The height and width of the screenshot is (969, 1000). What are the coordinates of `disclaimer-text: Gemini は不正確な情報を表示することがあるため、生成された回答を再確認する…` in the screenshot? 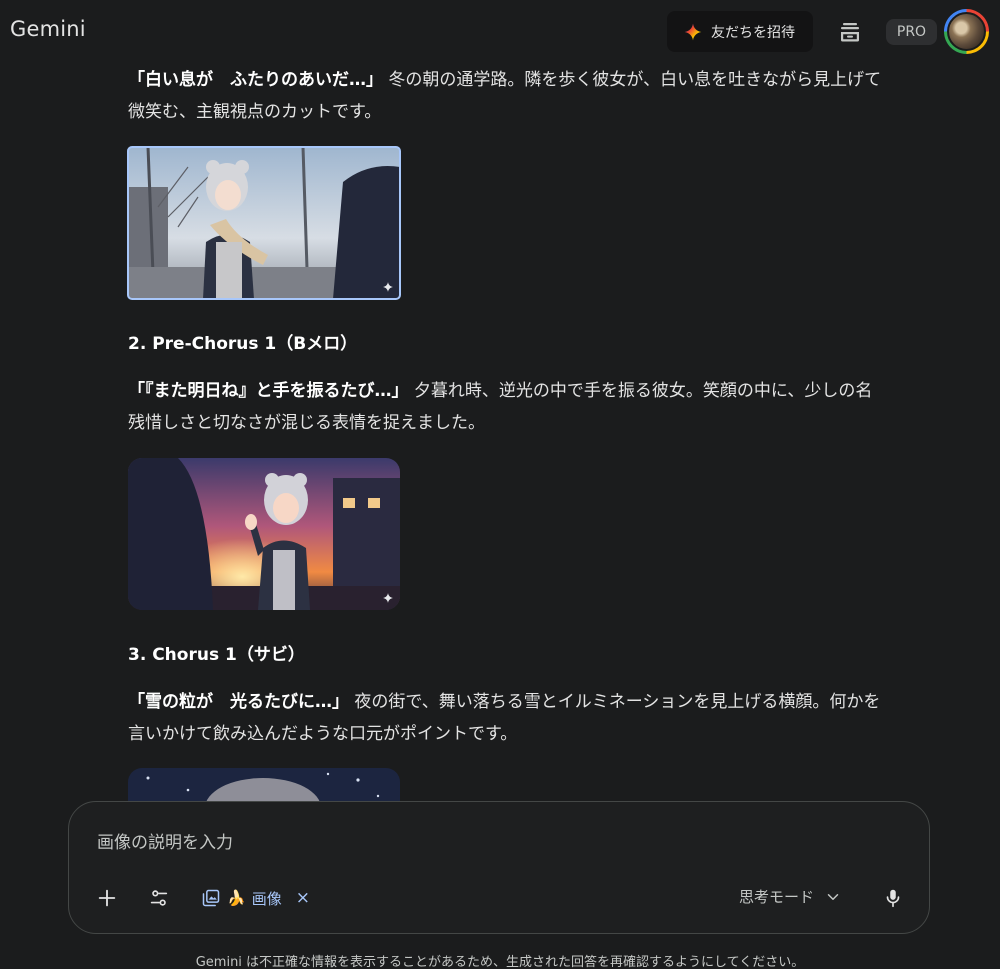 It's located at (500, 962).